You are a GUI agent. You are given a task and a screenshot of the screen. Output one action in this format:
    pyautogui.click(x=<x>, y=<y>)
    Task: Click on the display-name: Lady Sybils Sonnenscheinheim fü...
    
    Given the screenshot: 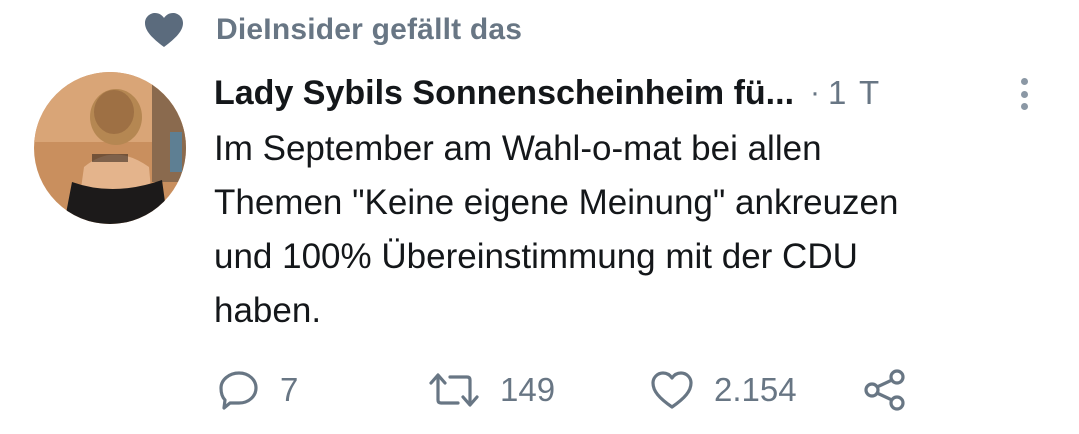 What is the action you would take?
    pyautogui.click(x=504, y=93)
    